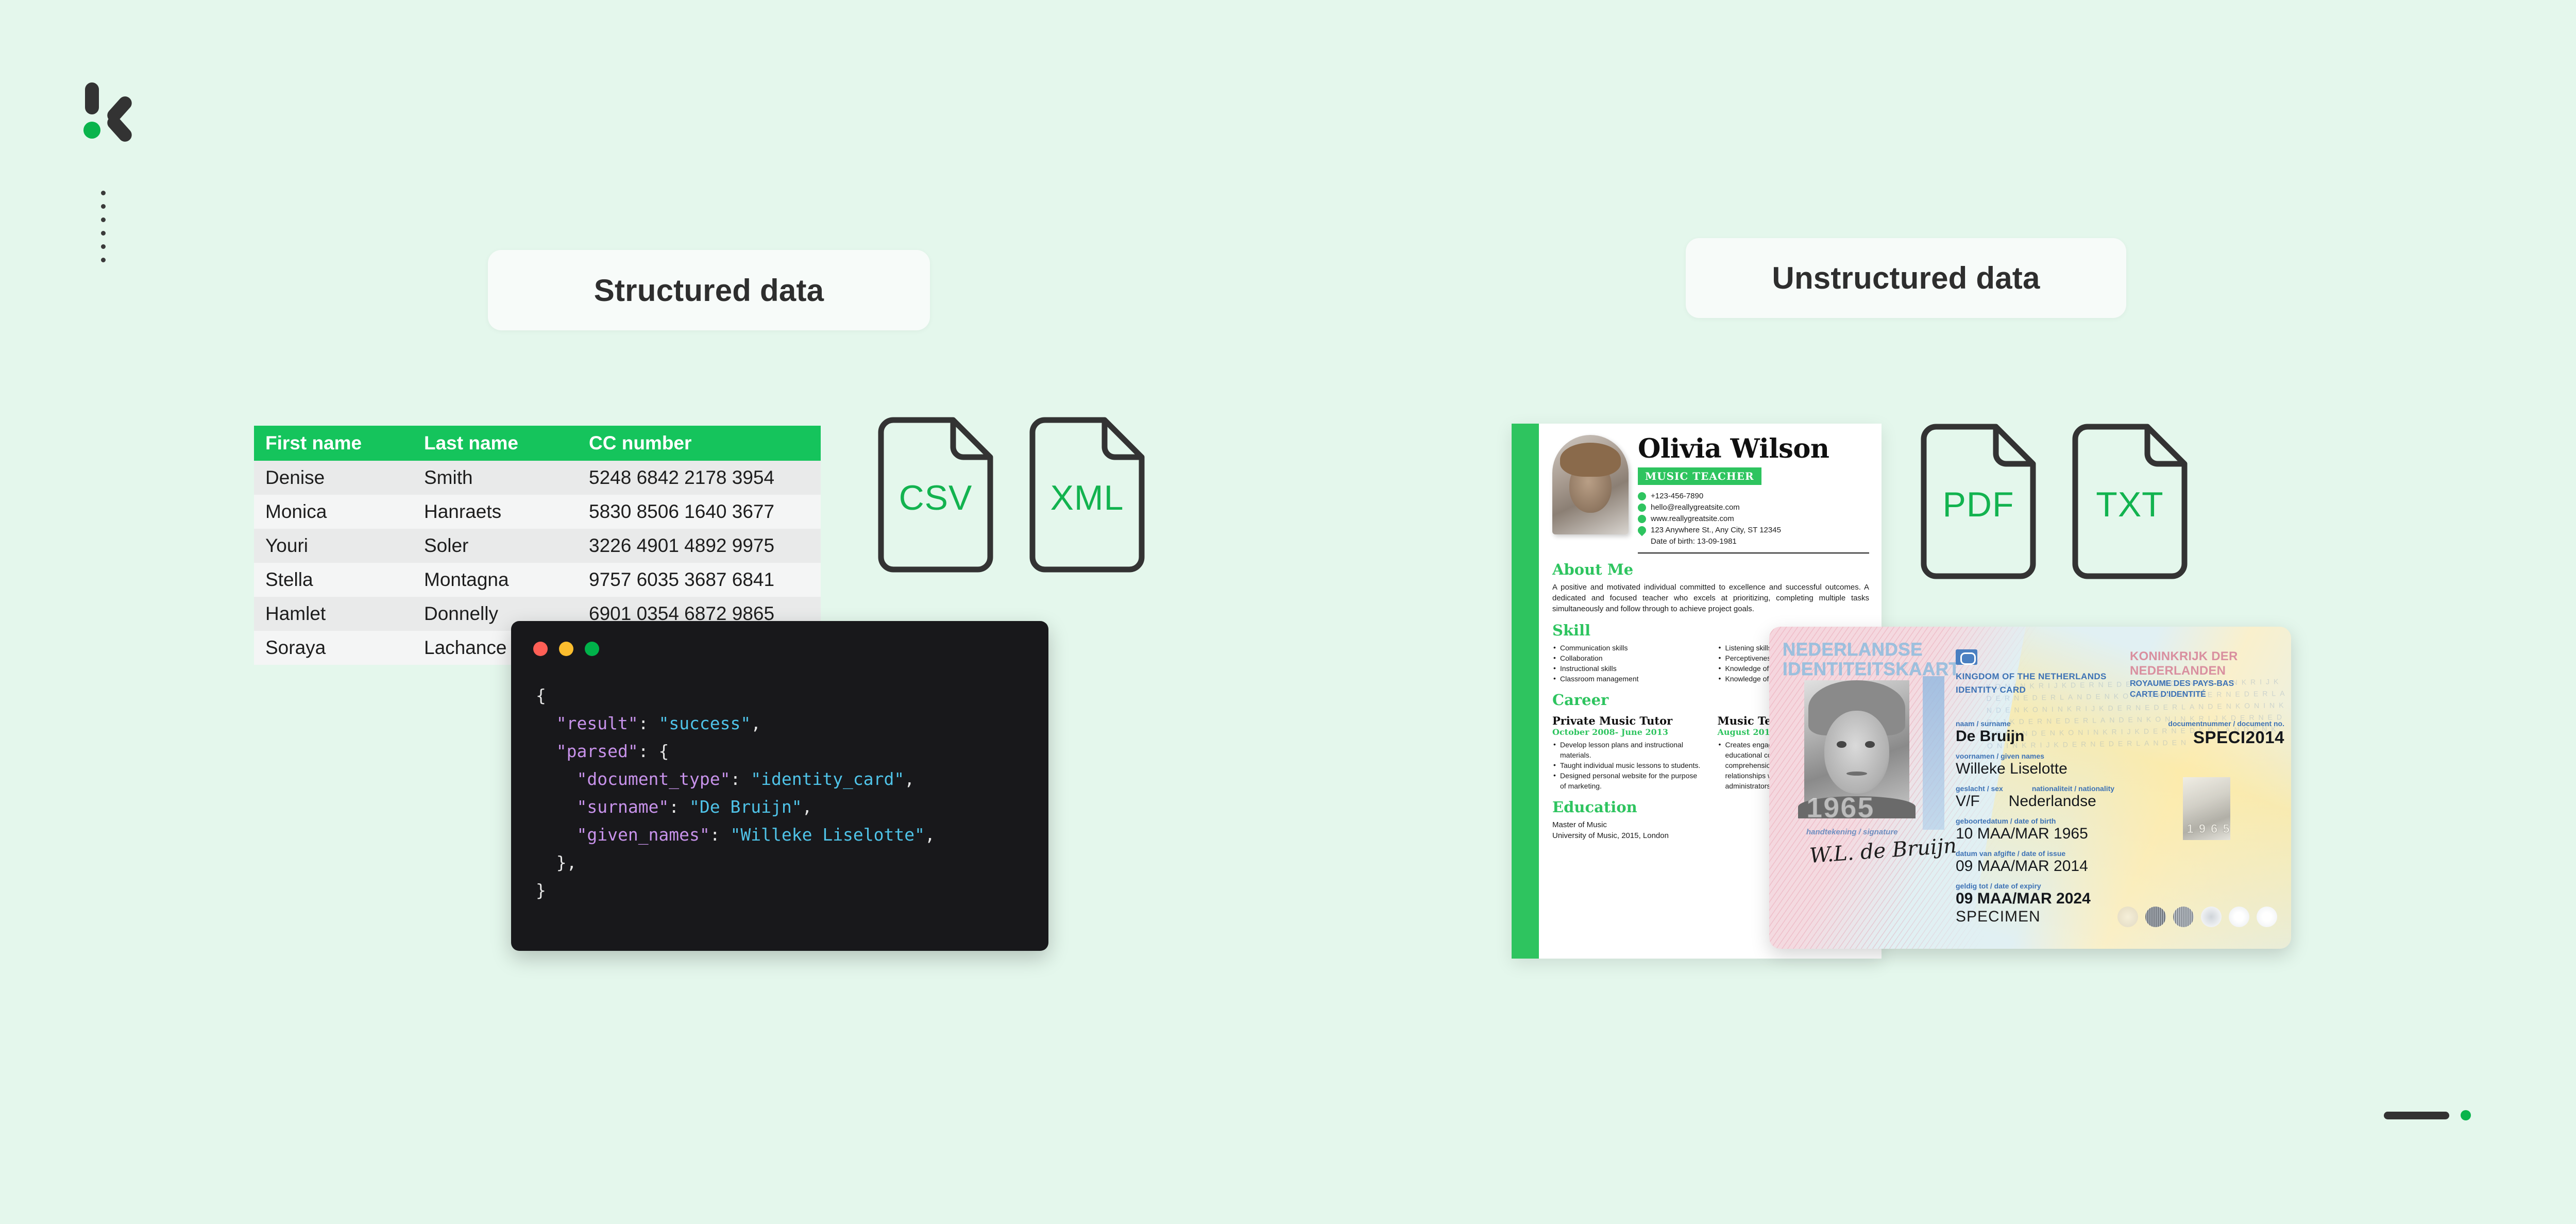 This screenshot has width=2576, height=1224. I want to click on cell-cc-number: 5248 6842 2178 3954, so click(682, 477).